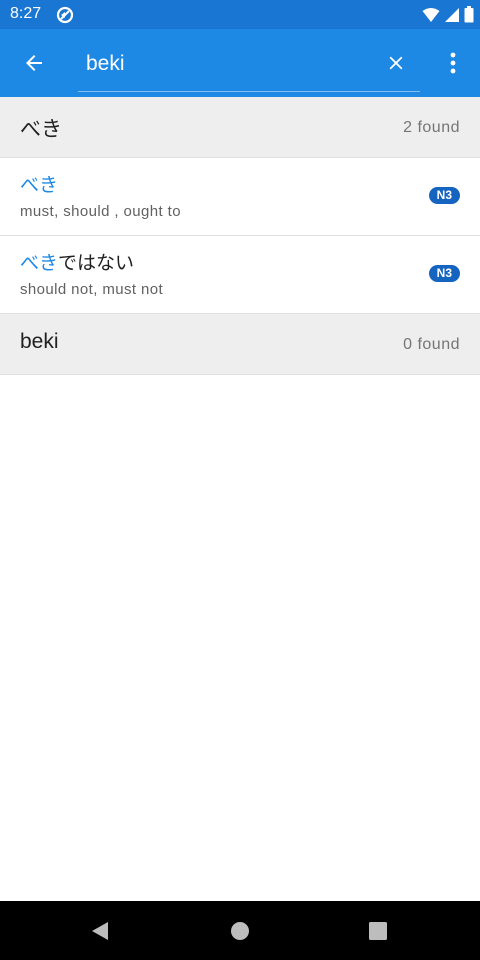 The width and height of the screenshot is (480, 960). What do you see at coordinates (240, 197) in the screenshot?
I see `result-item: べき must, should , ought to N3` at bounding box center [240, 197].